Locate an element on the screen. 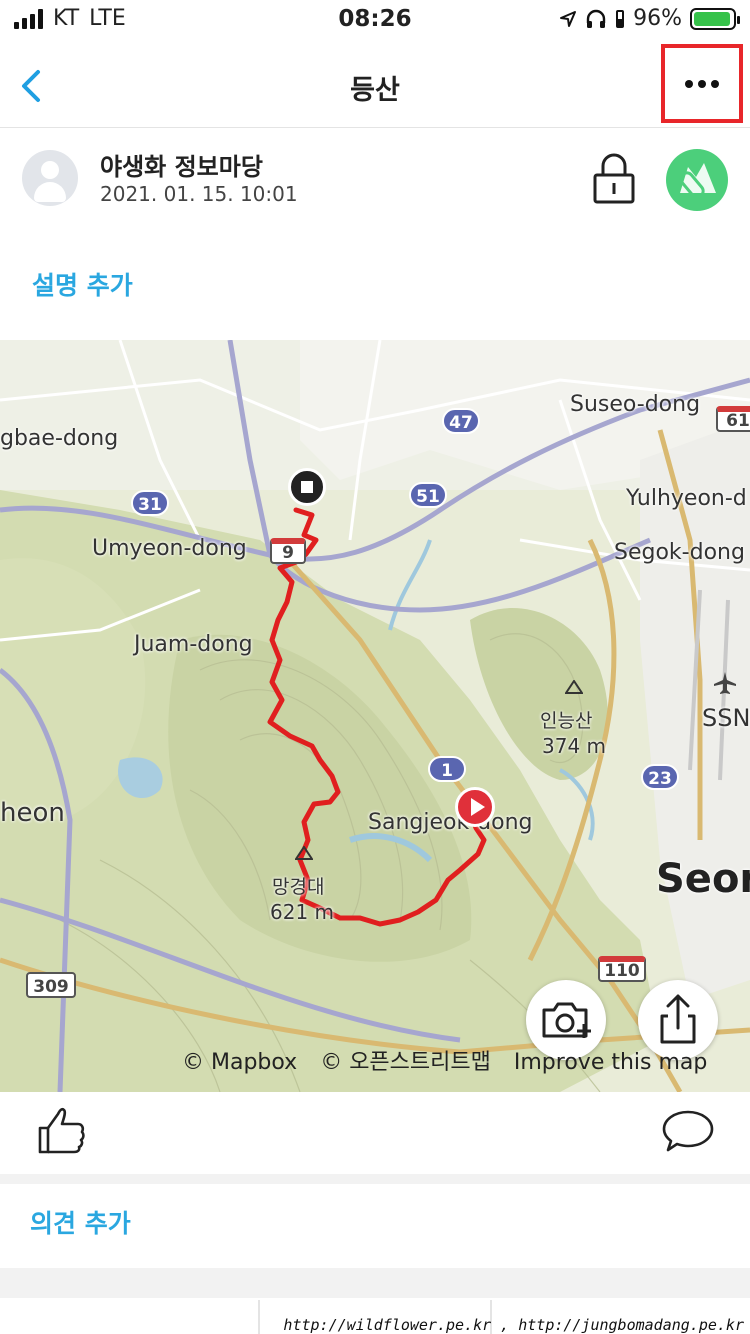 The width and height of the screenshot is (750, 1334). airport-icon is located at coordinates (725, 683).